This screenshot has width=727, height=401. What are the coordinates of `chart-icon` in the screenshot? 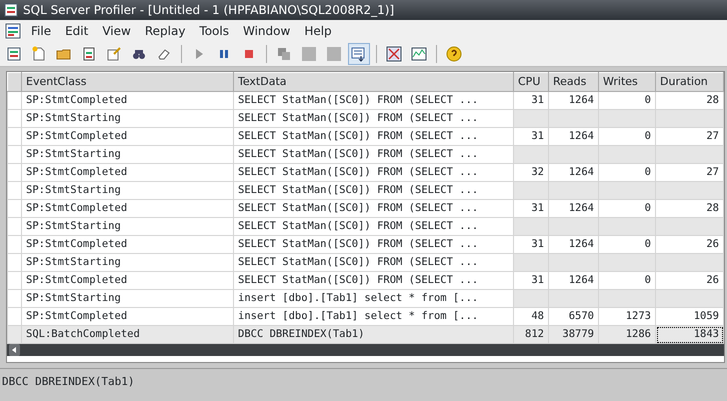 It's located at (419, 54).